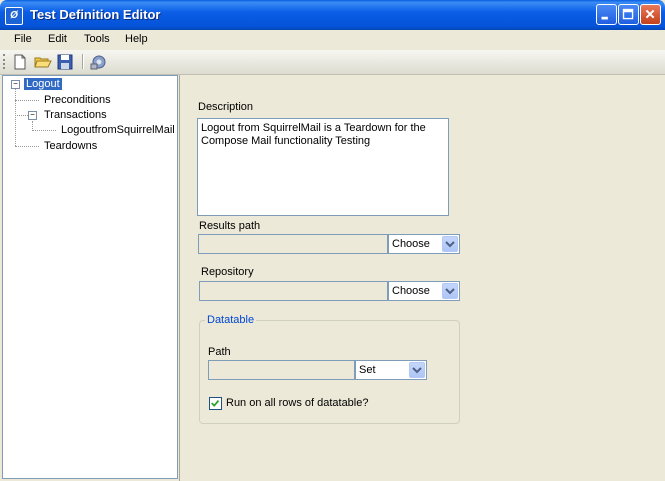 The height and width of the screenshot is (481, 665). Describe the element at coordinates (227, 272) in the screenshot. I see `repository-label: Repository` at that location.